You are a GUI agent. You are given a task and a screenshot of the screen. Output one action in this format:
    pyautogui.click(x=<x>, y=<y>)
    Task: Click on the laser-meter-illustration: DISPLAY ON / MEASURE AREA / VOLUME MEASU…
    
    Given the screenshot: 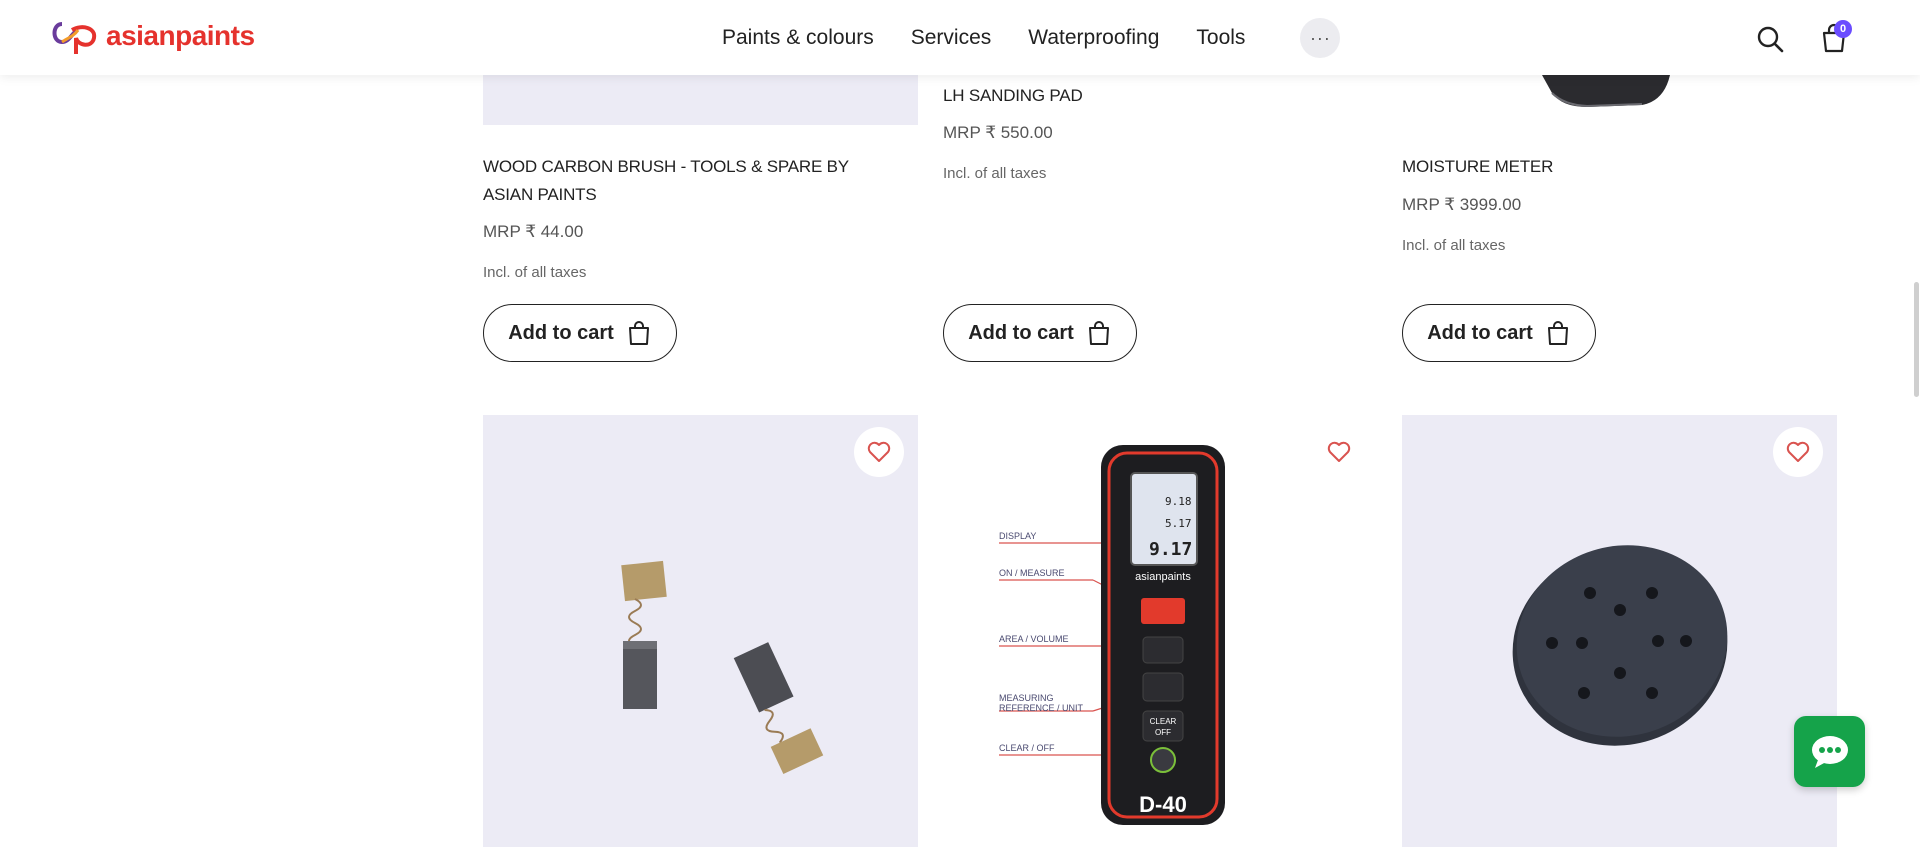 What is the action you would take?
    pyautogui.click(x=1112, y=635)
    